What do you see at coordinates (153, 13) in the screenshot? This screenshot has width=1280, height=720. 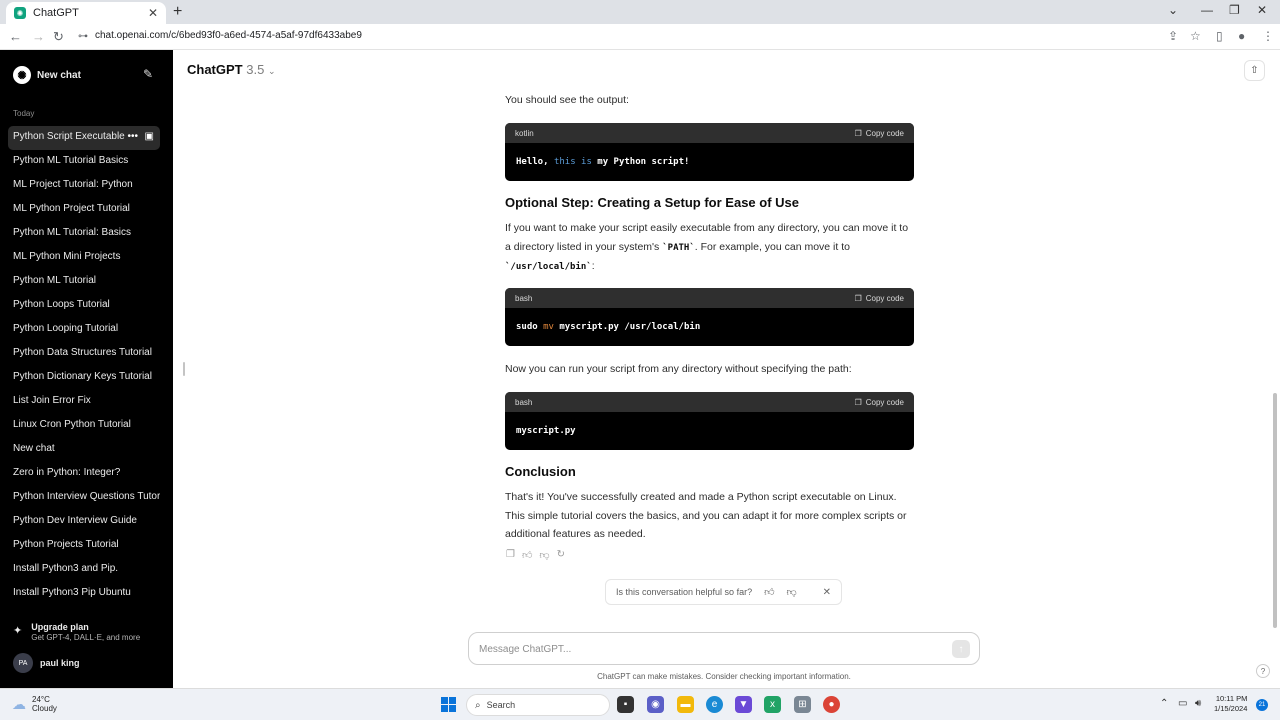 I see `close-tab-icon: ✕` at bounding box center [153, 13].